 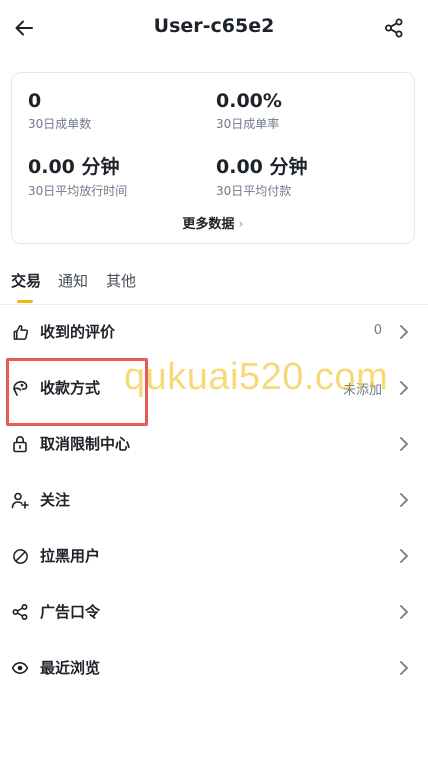 I want to click on stat-completion-rate: 0.00% 30日成单率, so click(x=249, y=111).